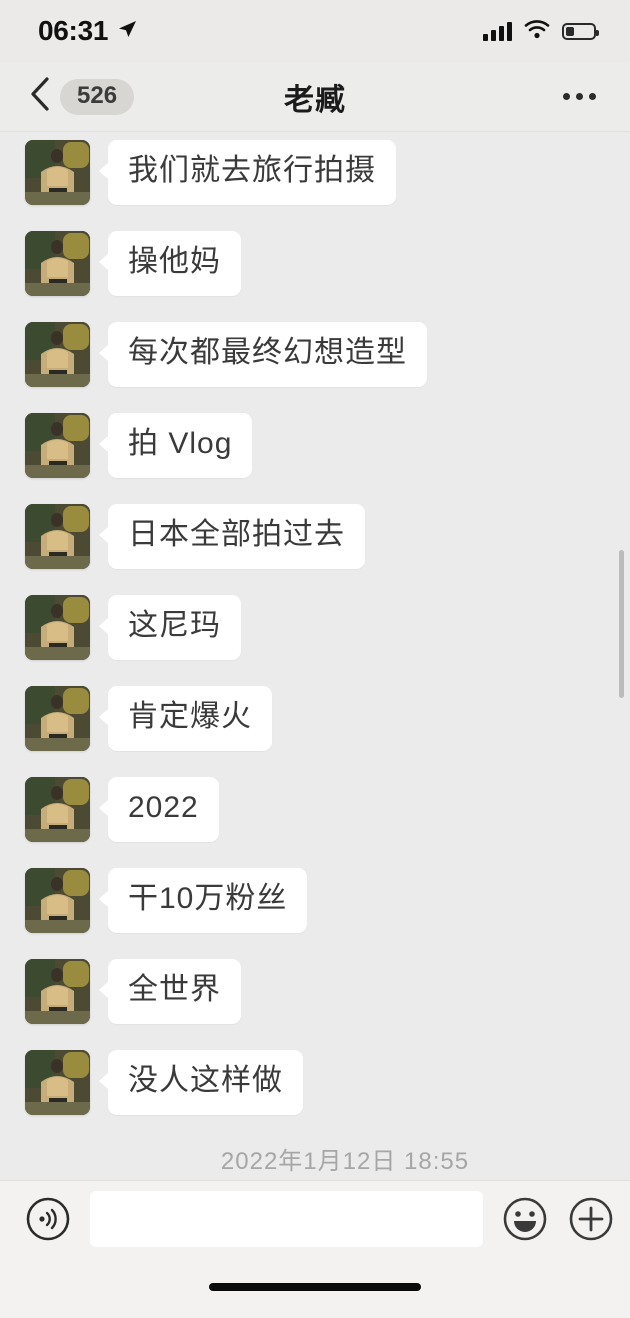  Describe the element at coordinates (315, 31) in the screenshot. I see `status-bar: 06:31` at that location.